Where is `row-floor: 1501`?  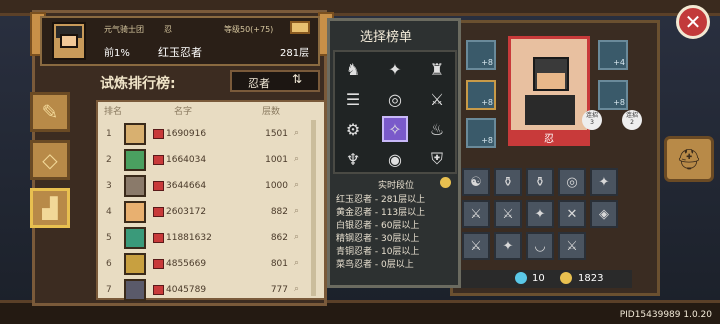 row-floor: 1501 is located at coordinates (276, 134).